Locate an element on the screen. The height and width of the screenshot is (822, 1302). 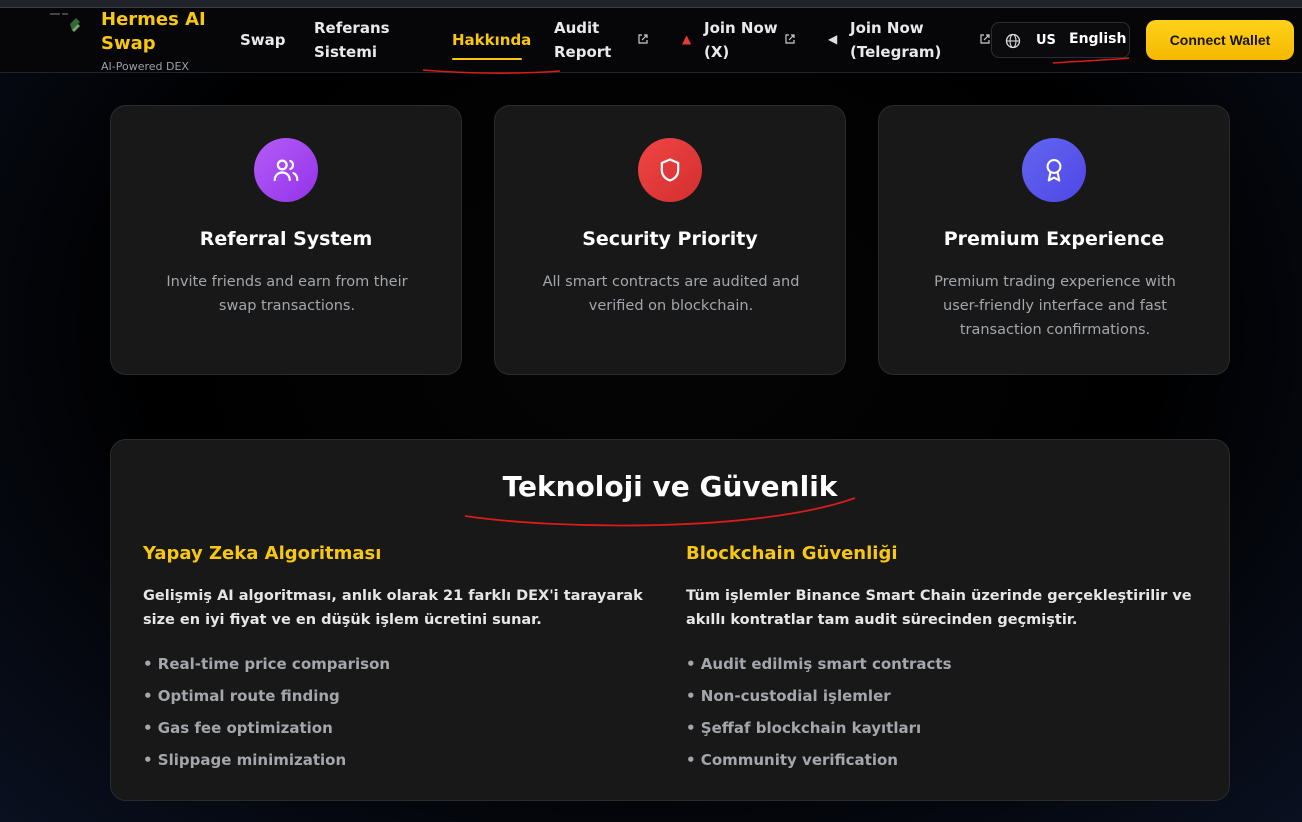
list-item: • Non-custodial işlemler is located at coordinates (788, 696).